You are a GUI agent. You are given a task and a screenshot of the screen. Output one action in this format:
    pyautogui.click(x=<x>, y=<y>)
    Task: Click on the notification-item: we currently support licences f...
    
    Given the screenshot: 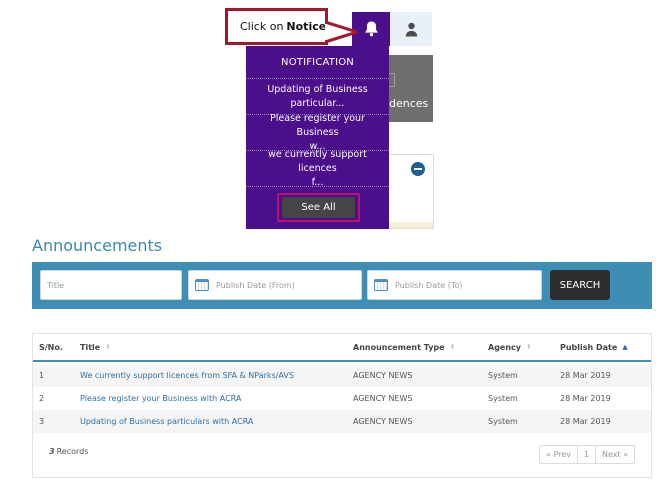 What is the action you would take?
    pyautogui.click(x=317, y=168)
    